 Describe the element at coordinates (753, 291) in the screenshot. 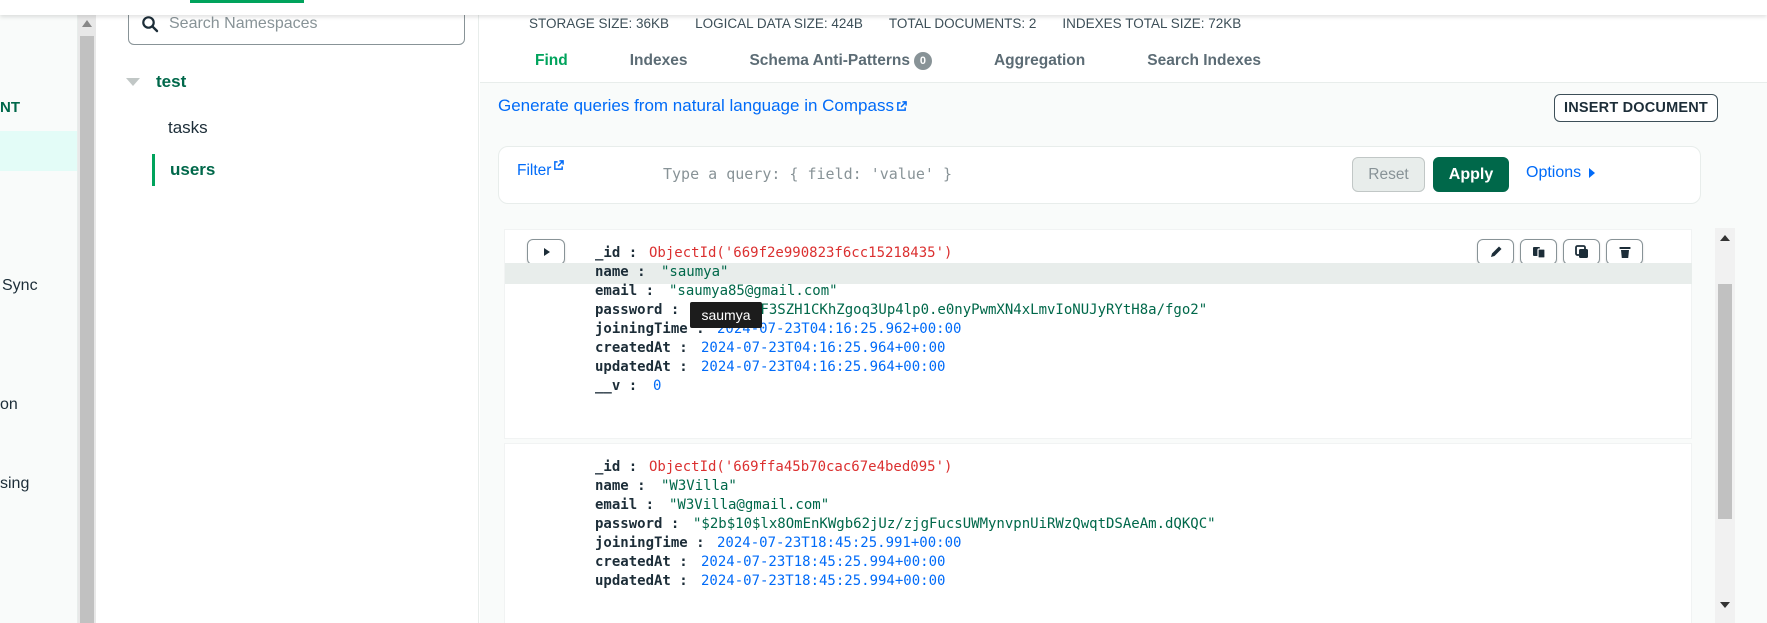

I see `field-value: "saumya85@gmail.com"` at that location.